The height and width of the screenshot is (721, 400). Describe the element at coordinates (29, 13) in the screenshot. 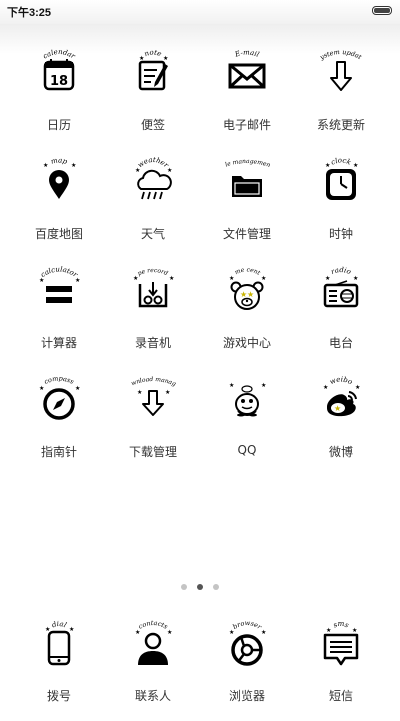

I see `status-time: 下午3:25` at that location.